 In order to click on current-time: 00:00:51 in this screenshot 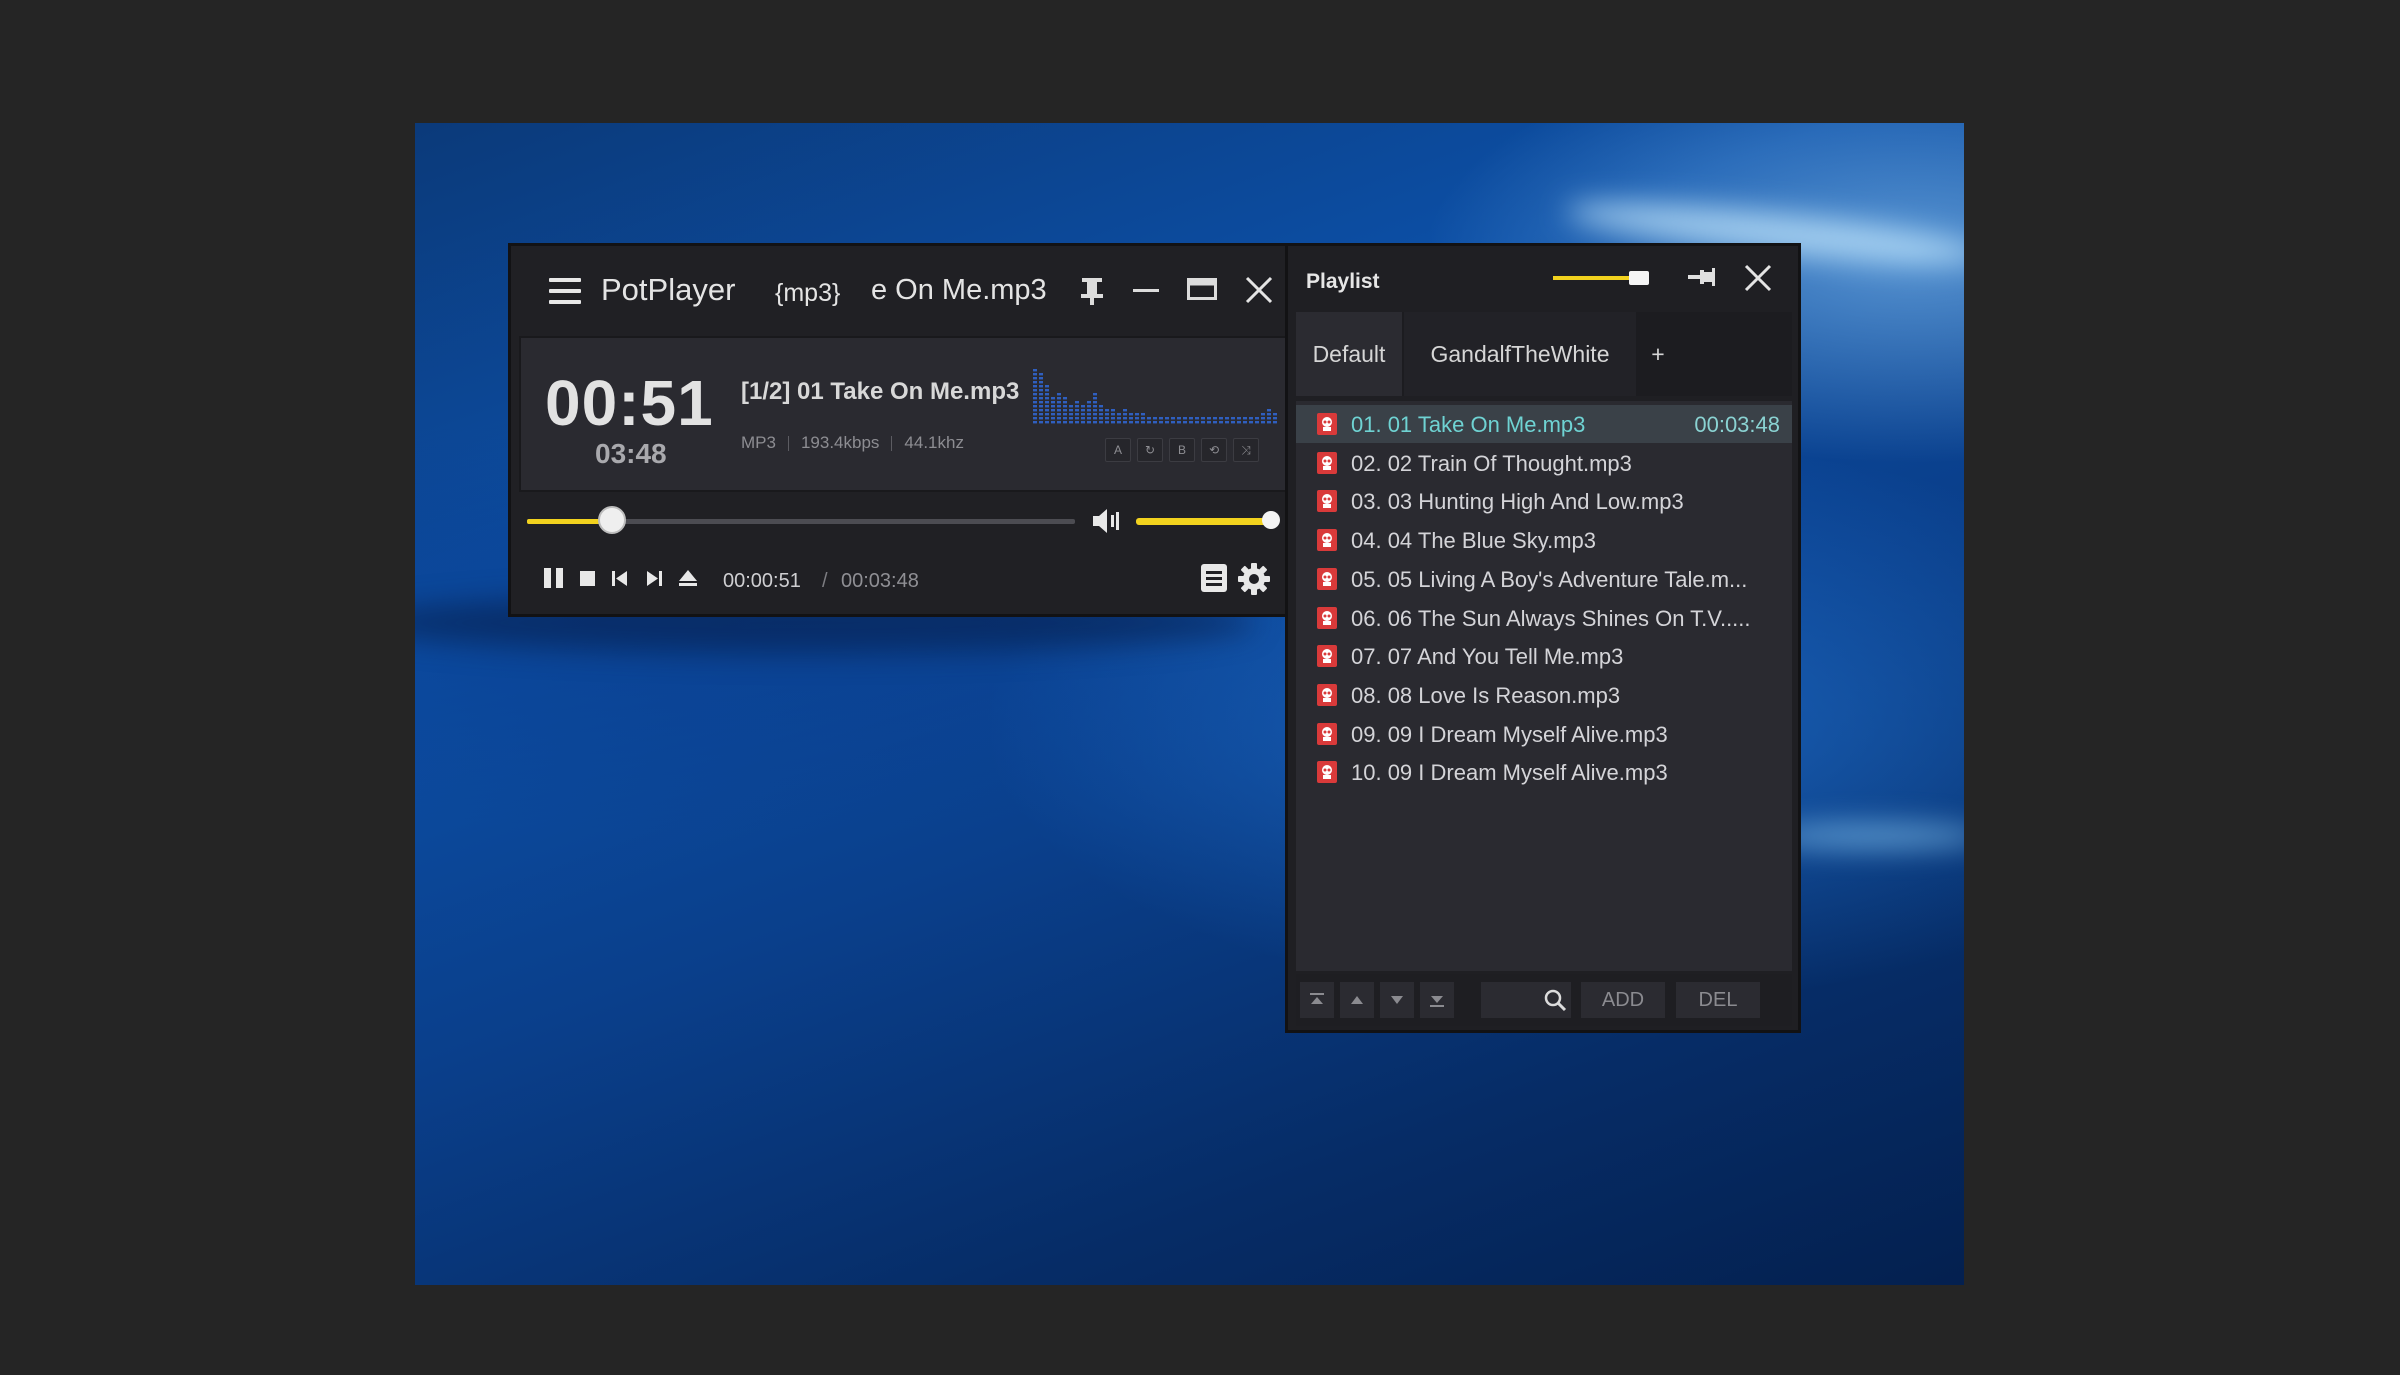, I will do `click(762, 581)`.